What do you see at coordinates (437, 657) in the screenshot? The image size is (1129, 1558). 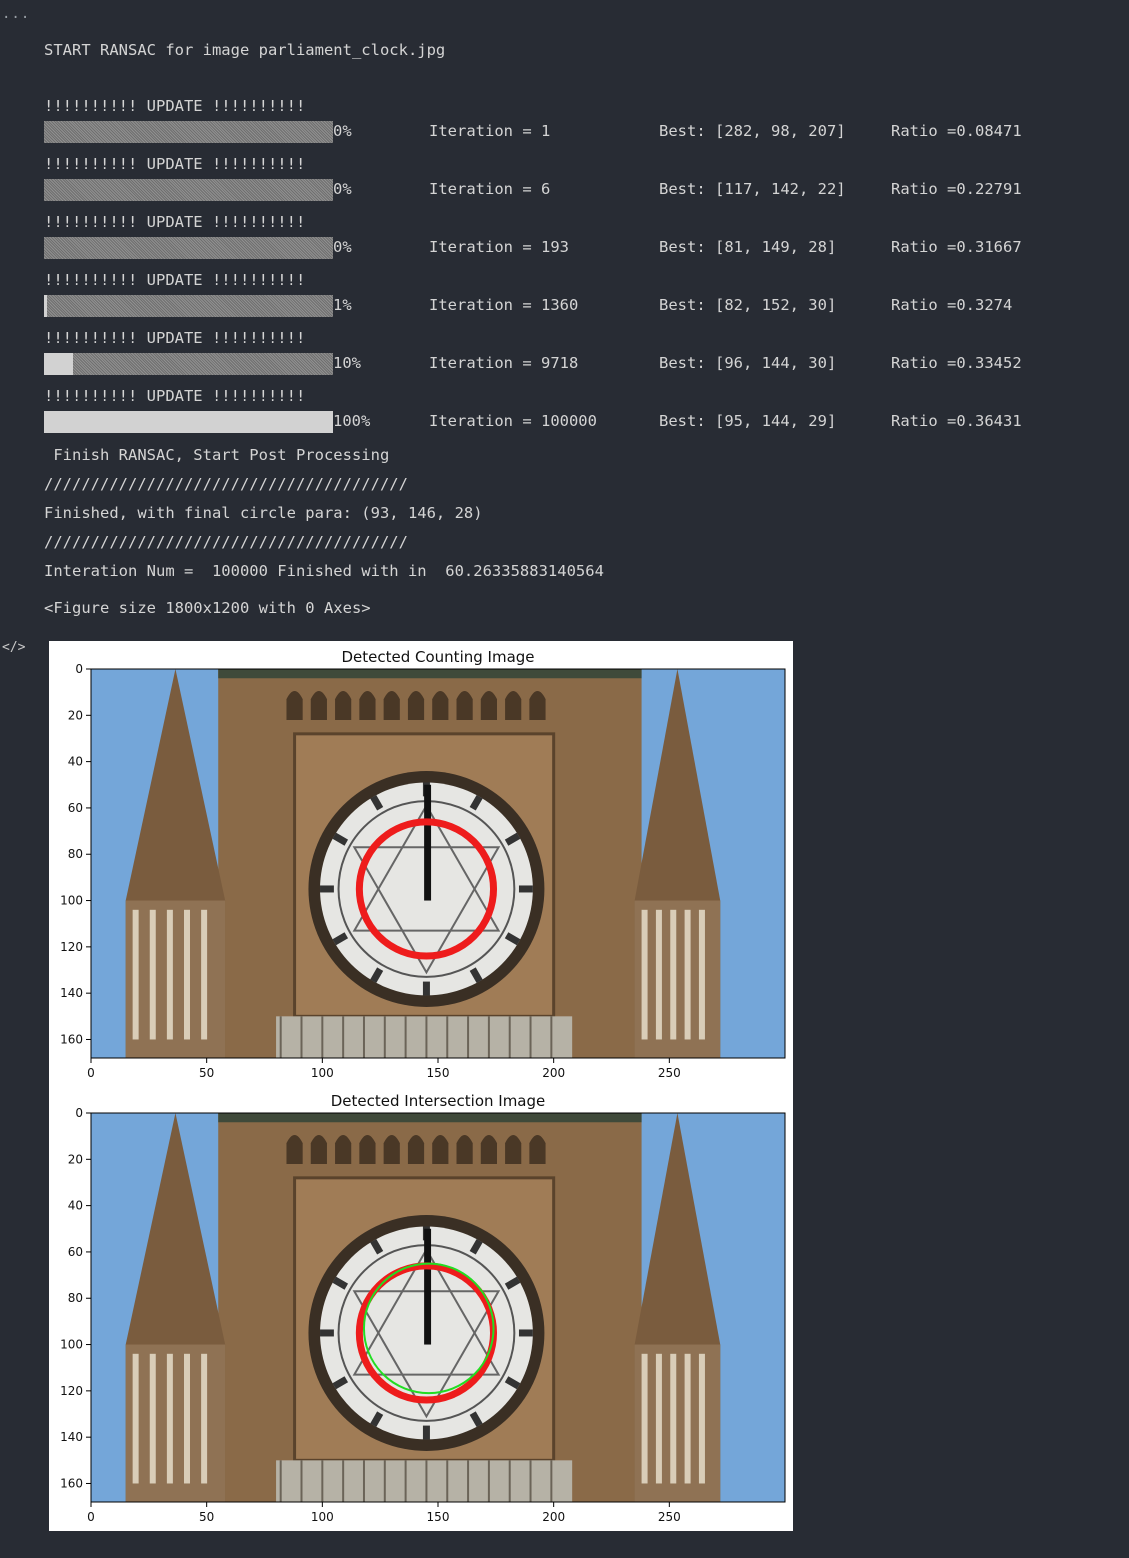 I see `panel-title: Detected Counting Image` at bounding box center [437, 657].